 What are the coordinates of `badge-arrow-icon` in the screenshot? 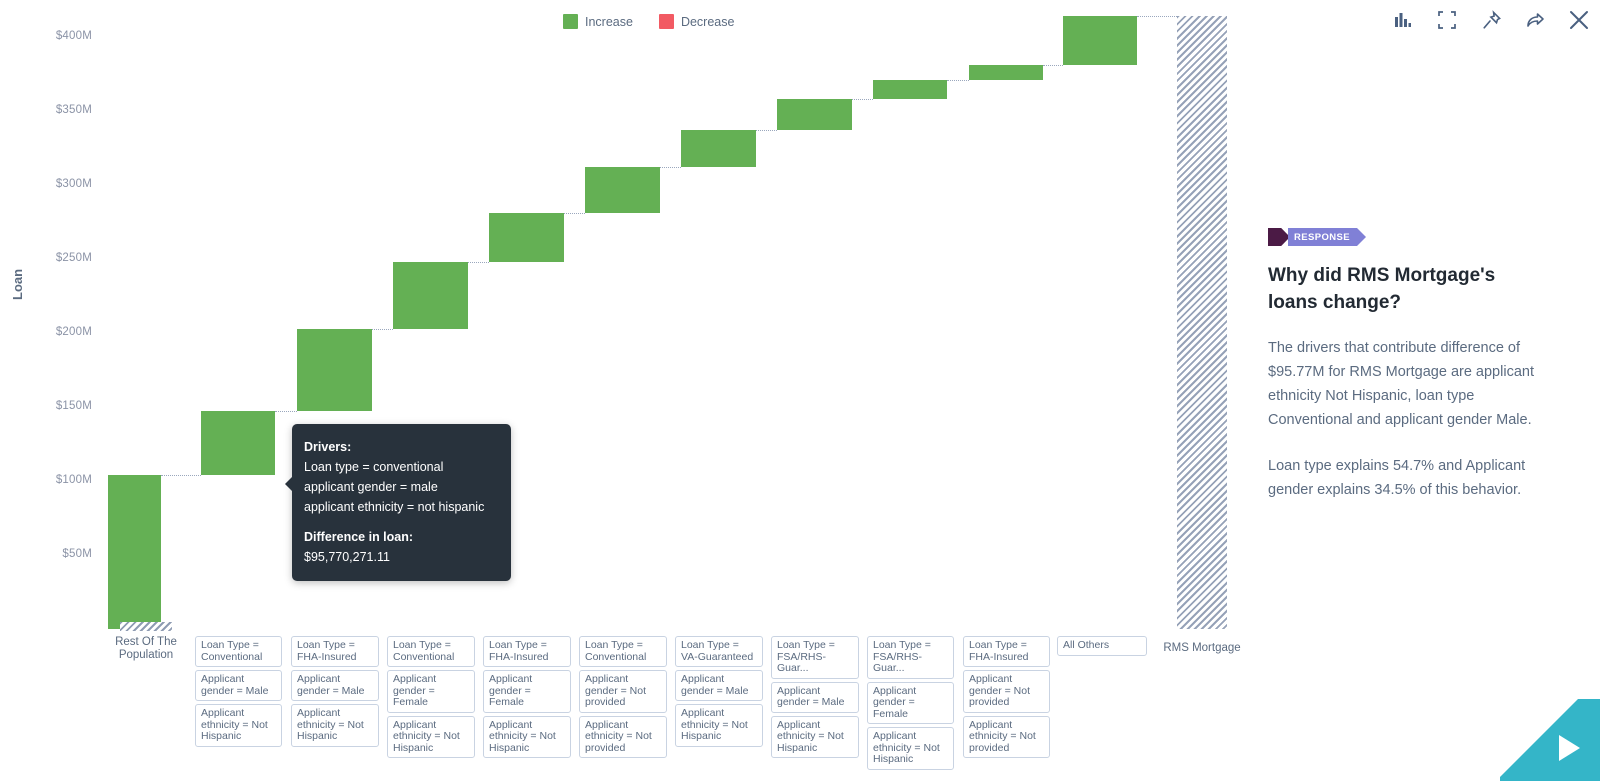 It's located at (1279, 237).